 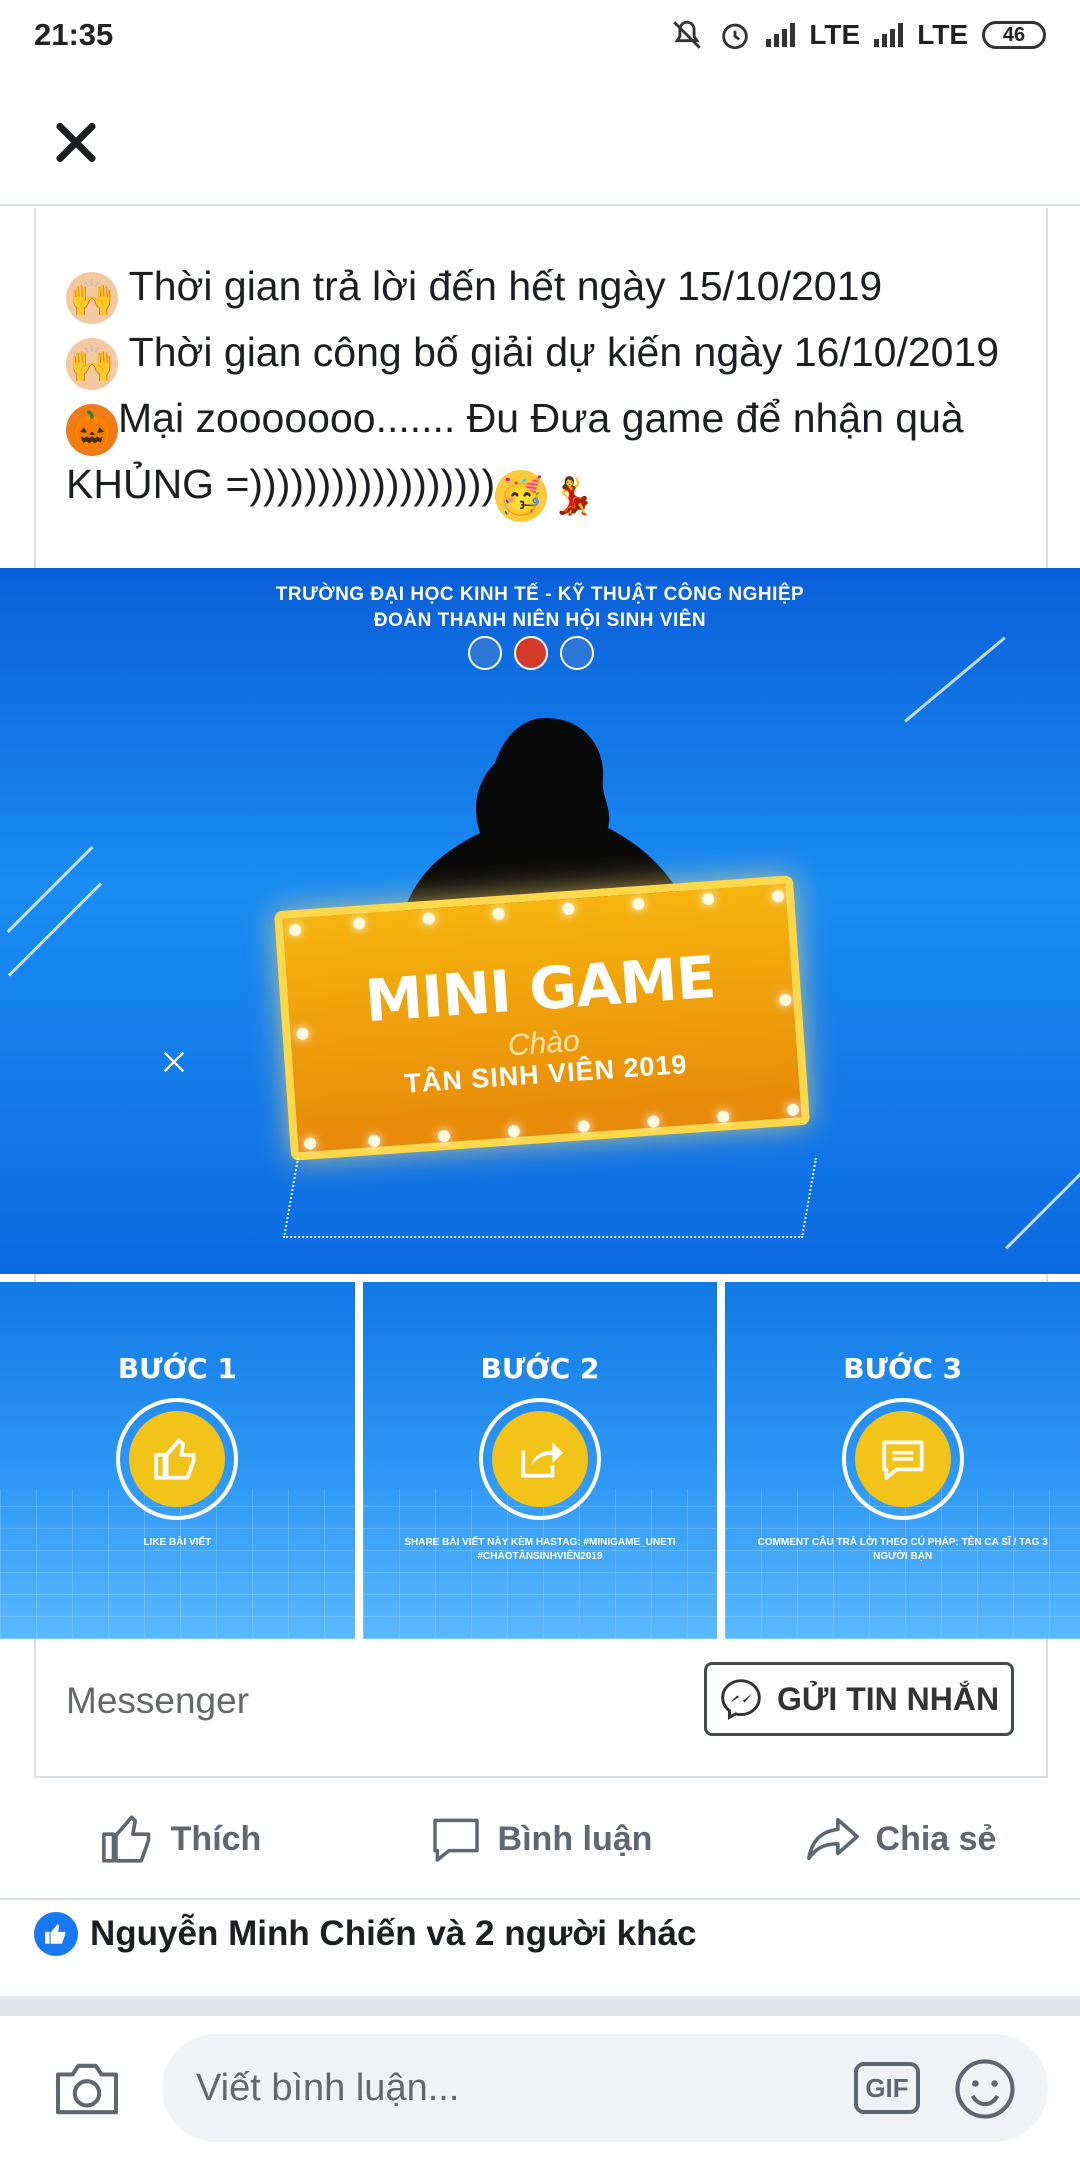 I want to click on send-message-label: GỬI TIN NHẮN, so click(x=888, y=1698).